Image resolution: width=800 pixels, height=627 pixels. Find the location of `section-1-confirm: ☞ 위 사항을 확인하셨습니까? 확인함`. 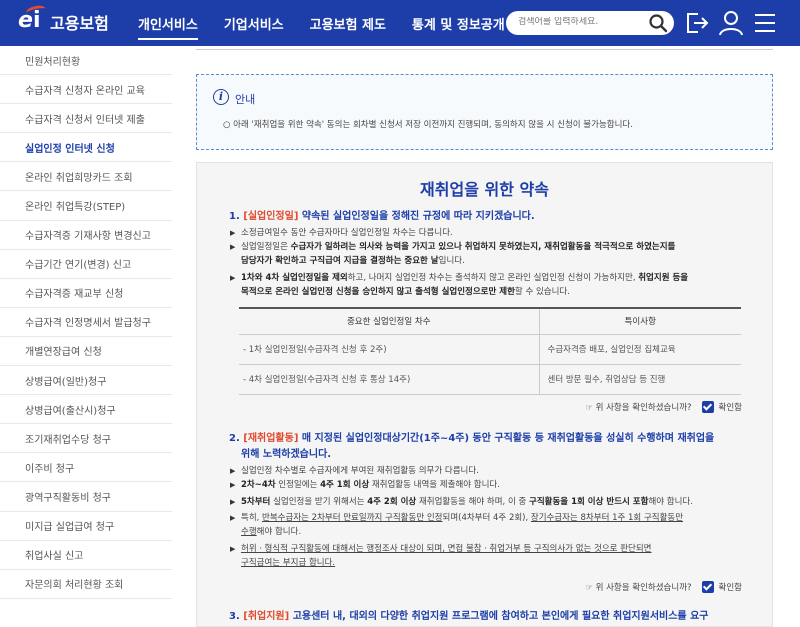

section-1-confirm: ☞ 위 사항을 확인하셨습니까? 확인함 is located at coordinates (469, 407).